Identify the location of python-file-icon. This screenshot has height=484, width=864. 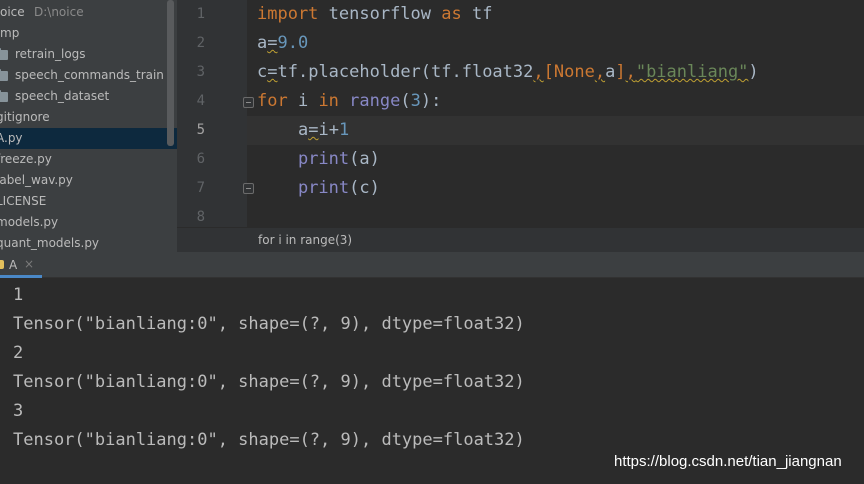
(2, 264).